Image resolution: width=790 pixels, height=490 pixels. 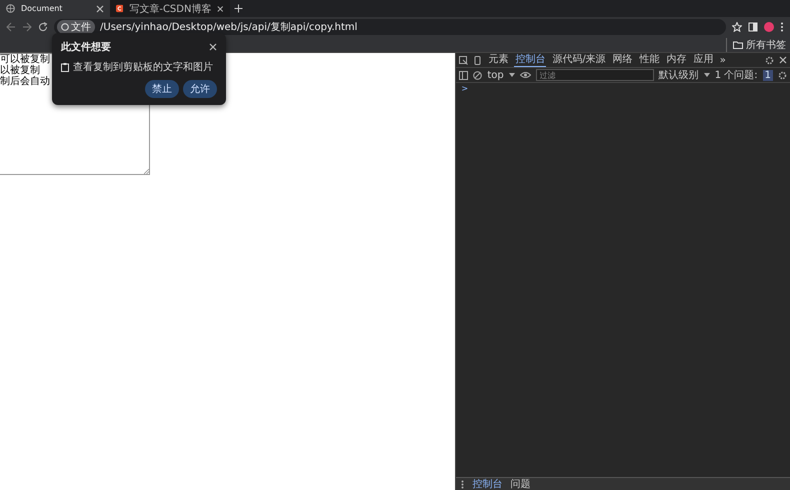 I want to click on issues-count-badge: 1, so click(x=767, y=75).